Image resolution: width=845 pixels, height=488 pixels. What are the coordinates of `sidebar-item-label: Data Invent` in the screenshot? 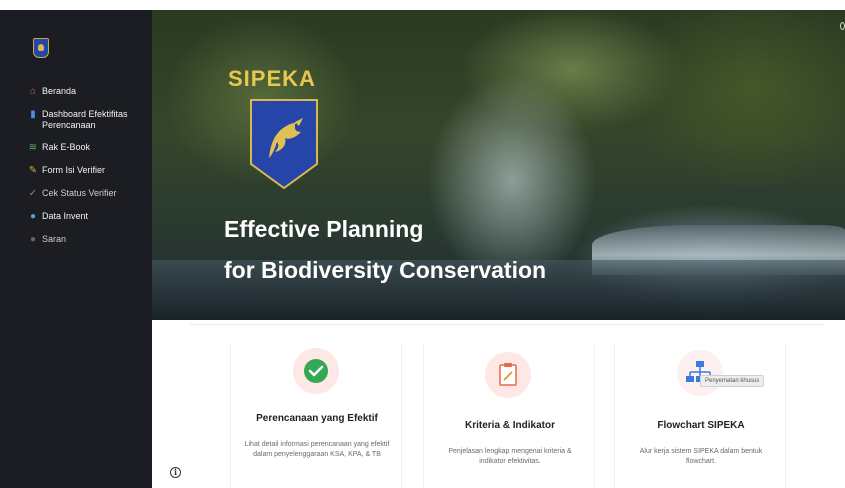 It's located at (65, 216).